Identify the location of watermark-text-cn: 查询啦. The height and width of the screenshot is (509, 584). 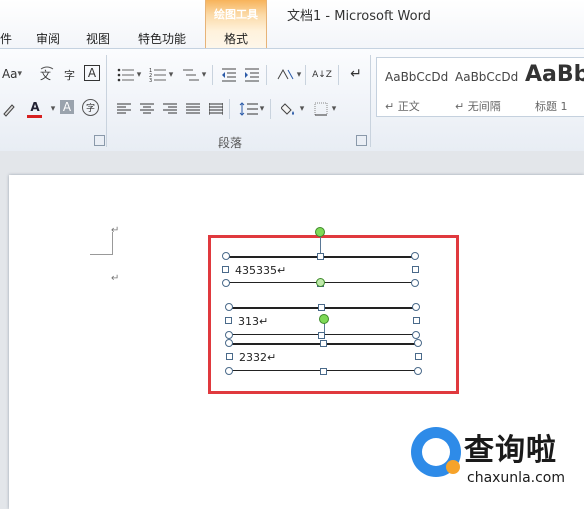
(510, 450).